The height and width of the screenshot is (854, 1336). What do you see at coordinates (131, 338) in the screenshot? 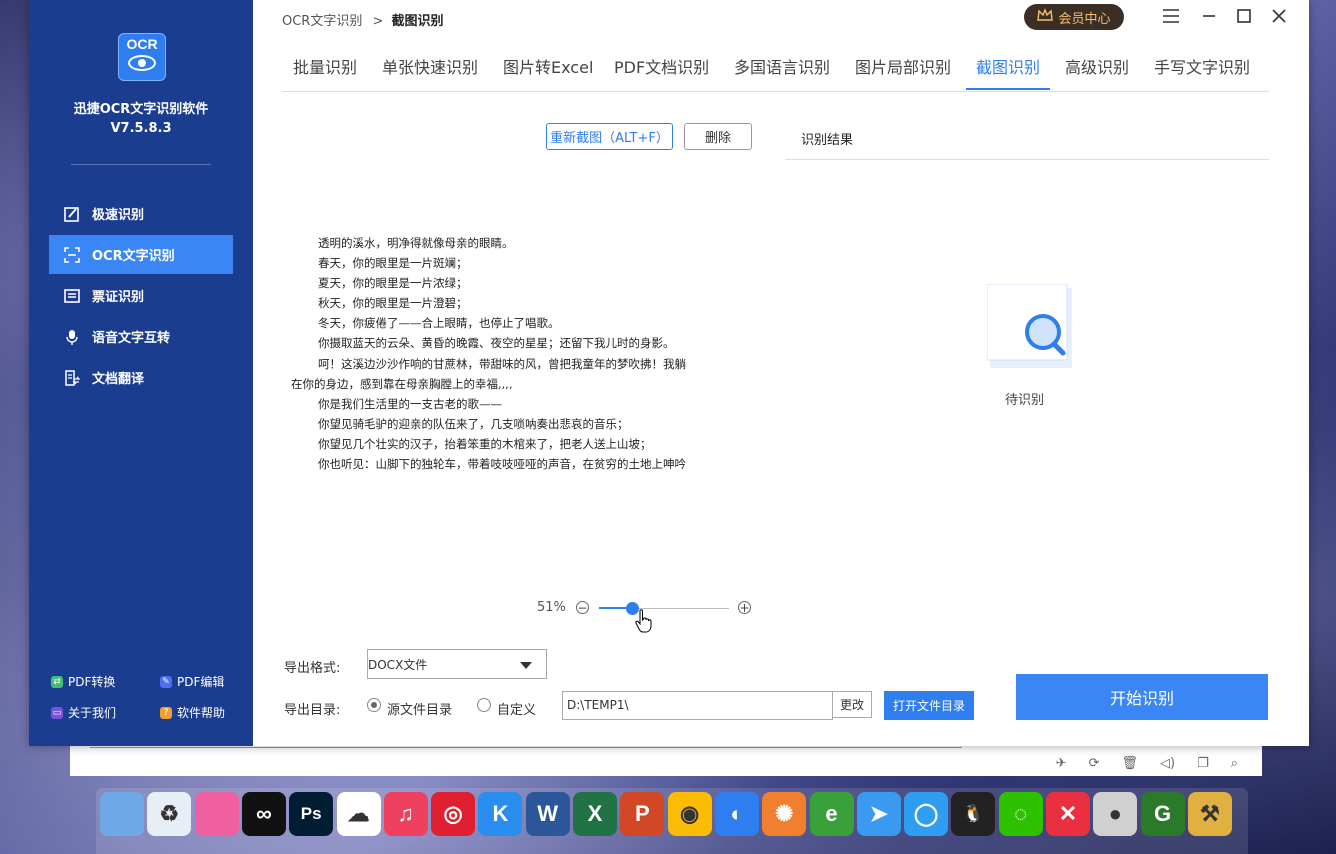
I see `sidebar-item-label: 语音文字互转` at bounding box center [131, 338].